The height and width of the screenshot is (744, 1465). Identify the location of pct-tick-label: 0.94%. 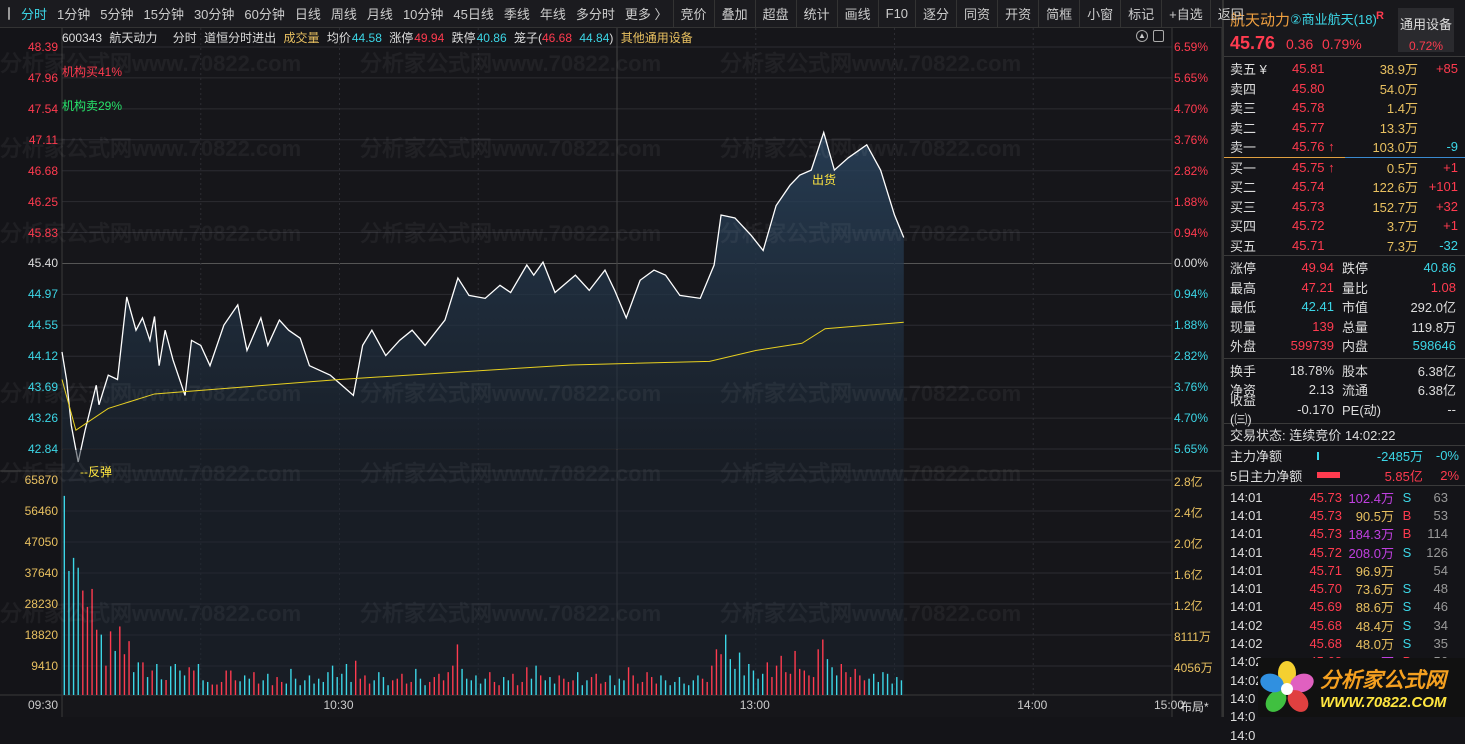
(1191, 294).